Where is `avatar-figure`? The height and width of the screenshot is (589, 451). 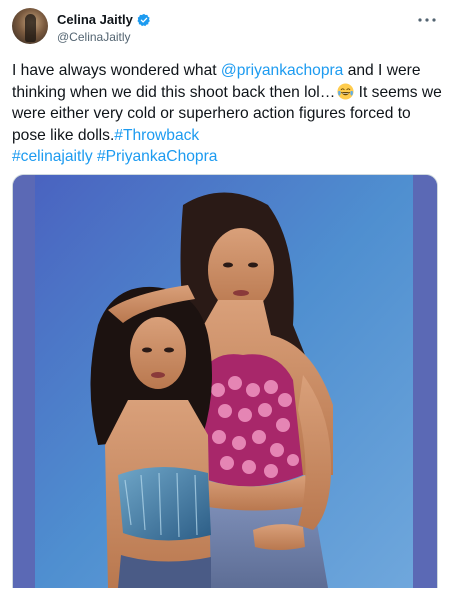
avatar-figure is located at coordinates (30, 28).